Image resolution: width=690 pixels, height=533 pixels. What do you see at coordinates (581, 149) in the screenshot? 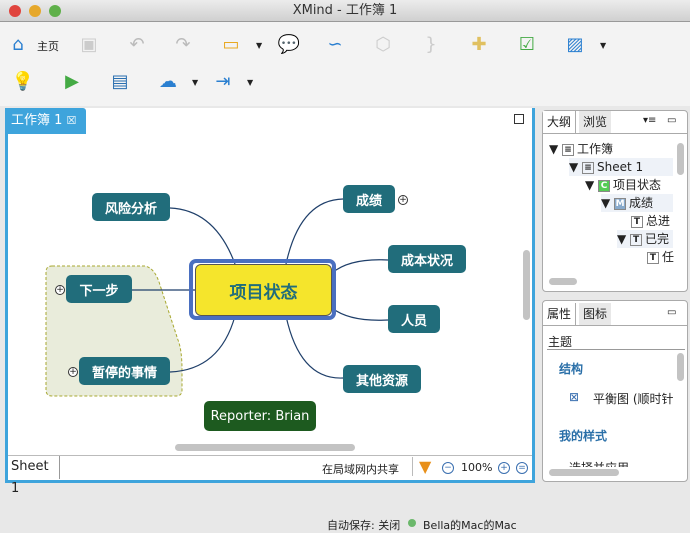
I see `outline-item: ▼ ≡ 工作簿` at bounding box center [581, 149].